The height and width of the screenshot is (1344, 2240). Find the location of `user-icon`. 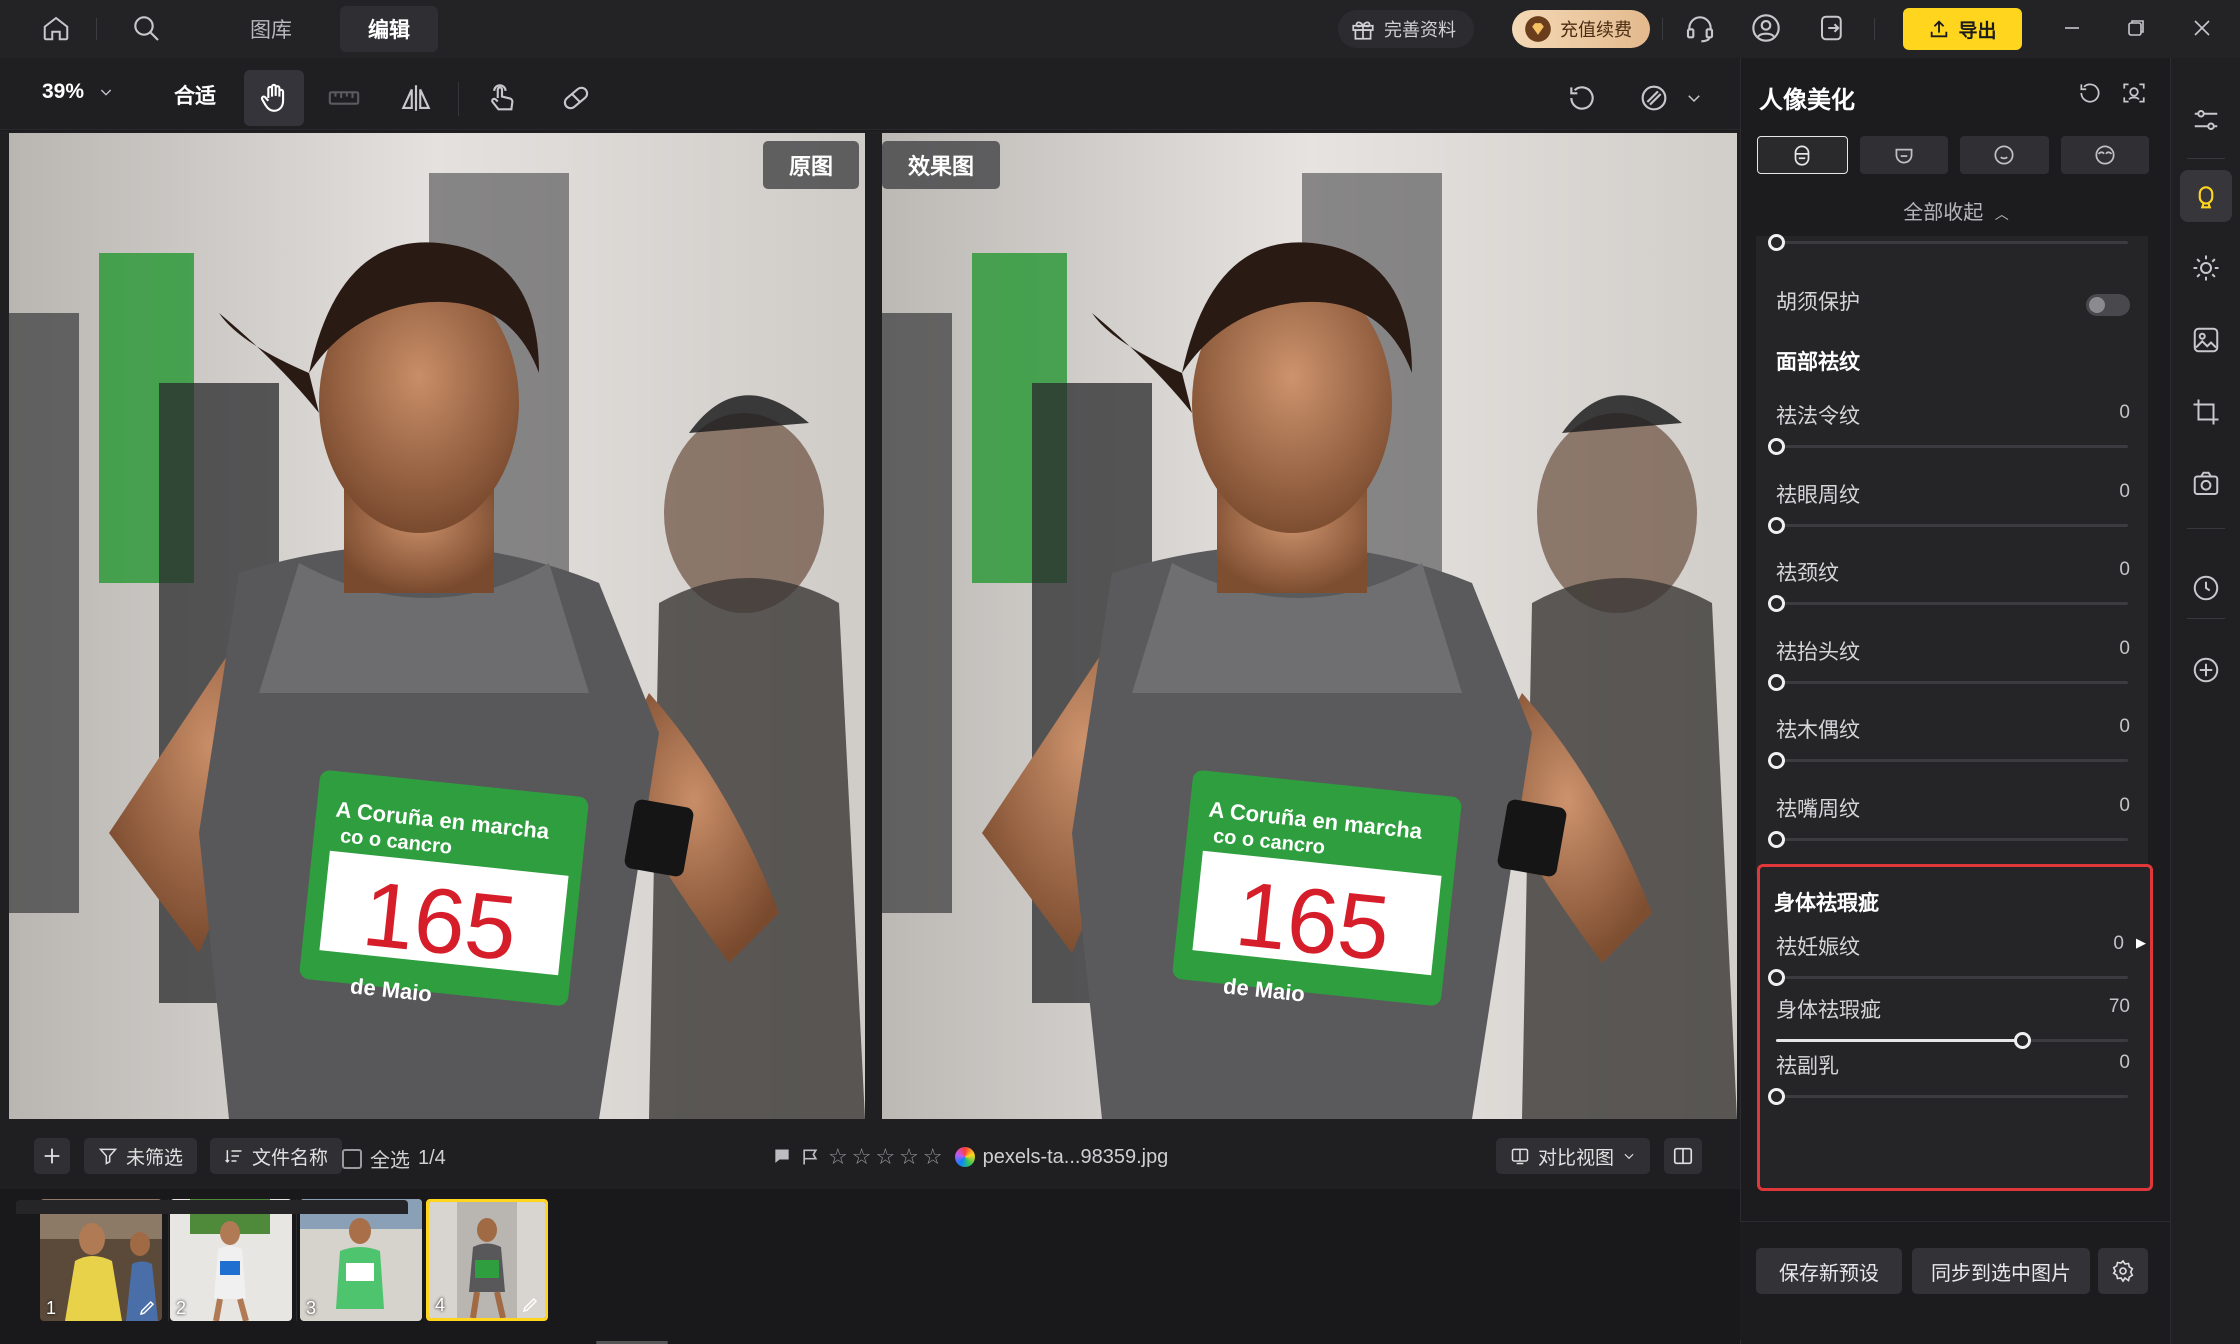

user-icon is located at coordinates (1766, 28).